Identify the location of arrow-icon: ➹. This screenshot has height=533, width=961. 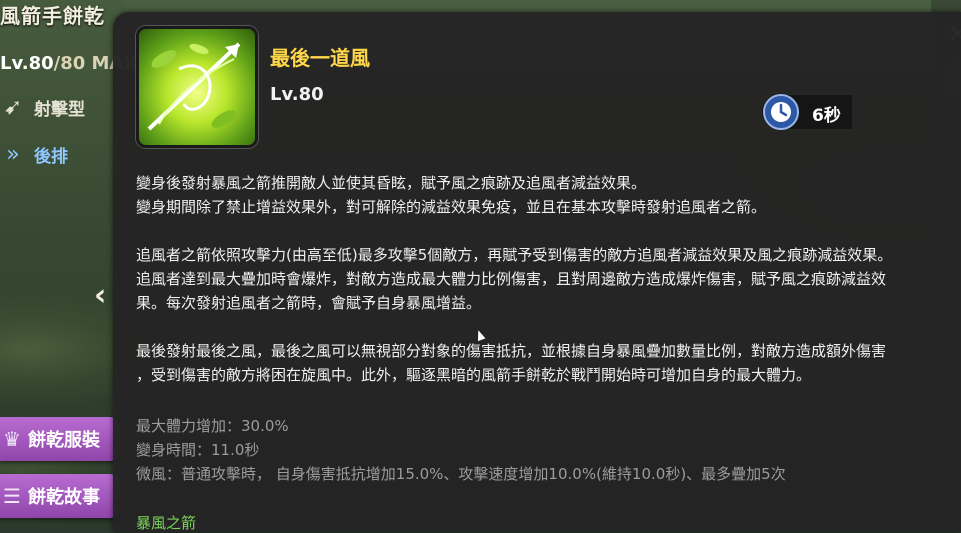
(13, 107).